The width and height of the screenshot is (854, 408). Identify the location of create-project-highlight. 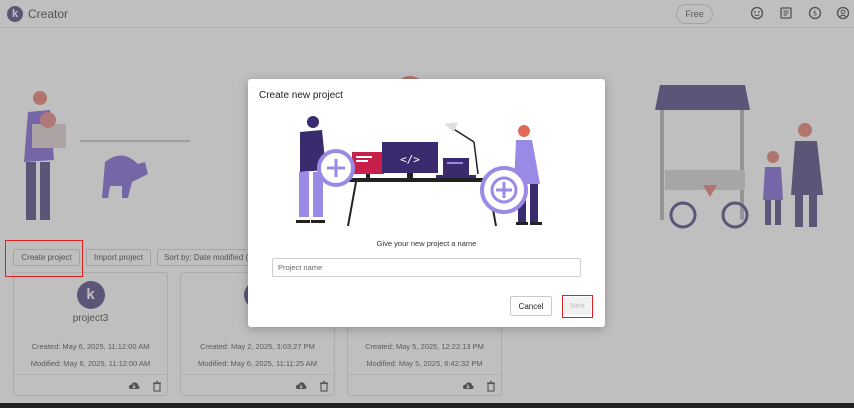
(44, 258).